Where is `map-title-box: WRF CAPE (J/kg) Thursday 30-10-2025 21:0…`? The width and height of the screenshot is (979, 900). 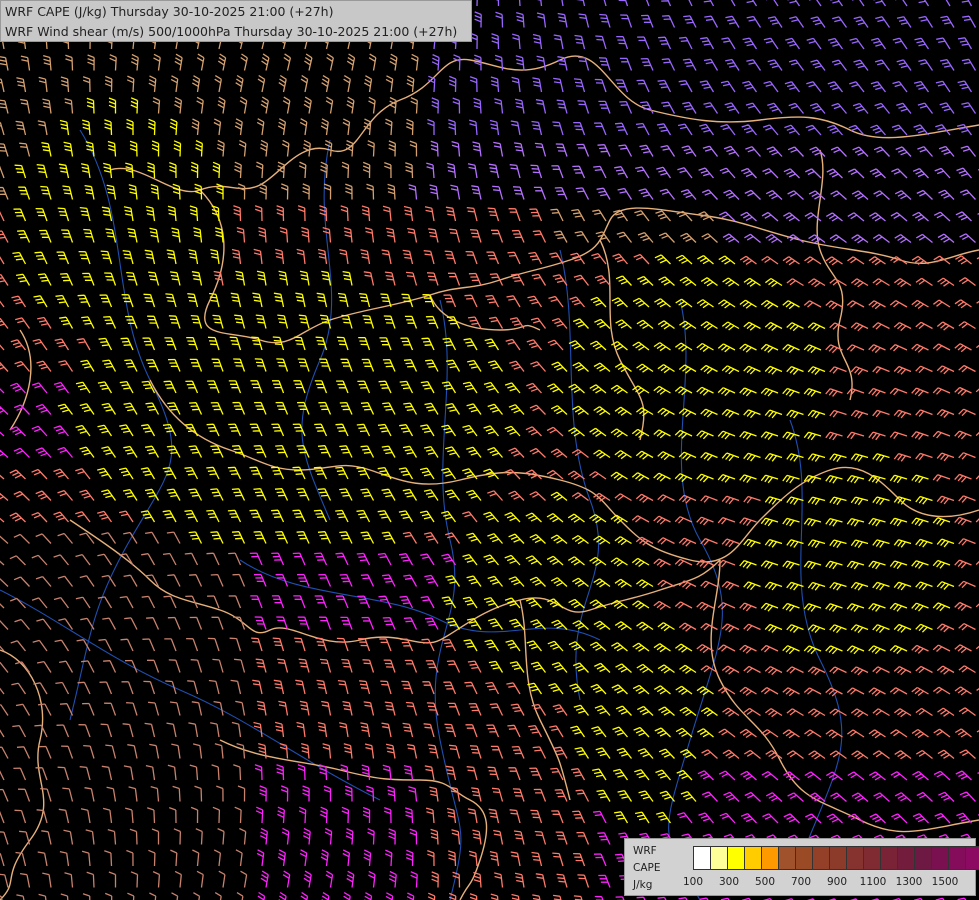 map-title-box: WRF CAPE (J/kg) Thursday 30-10-2025 21:0… is located at coordinates (236, 21).